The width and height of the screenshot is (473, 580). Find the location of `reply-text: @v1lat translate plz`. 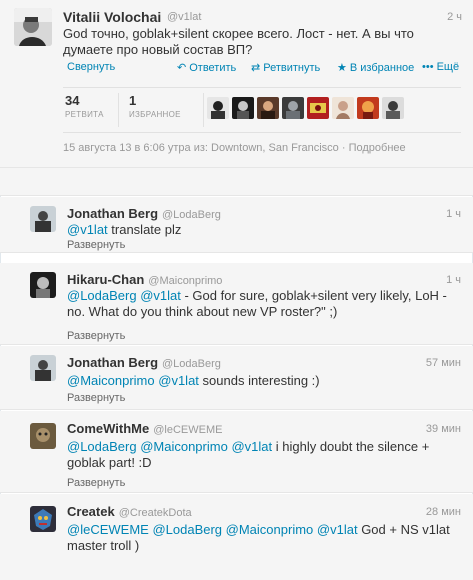

reply-text: @v1lat translate plz is located at coordinates (264, 230).